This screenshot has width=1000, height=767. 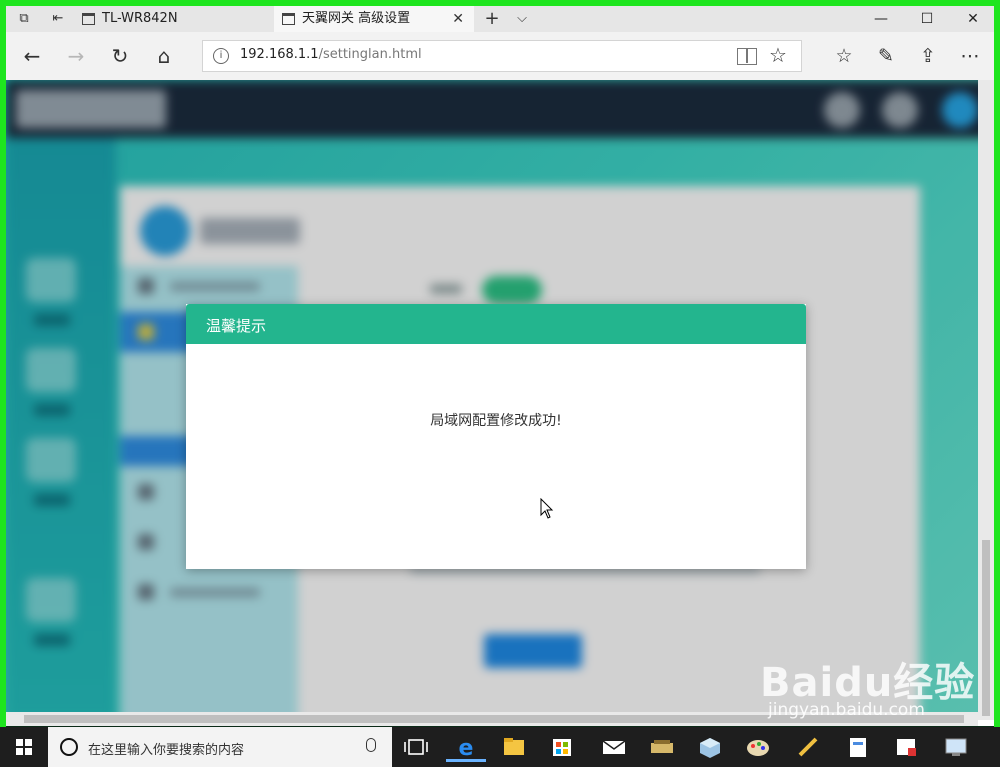 I want to click on app-icon-monitor, so click(x=956, y=747).